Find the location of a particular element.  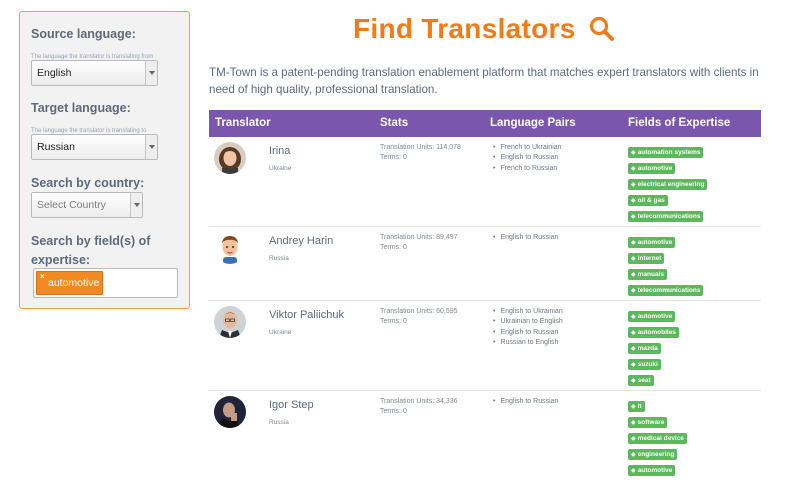

expertise-tag-label: telecommunications is located at coordinates (669, 290).